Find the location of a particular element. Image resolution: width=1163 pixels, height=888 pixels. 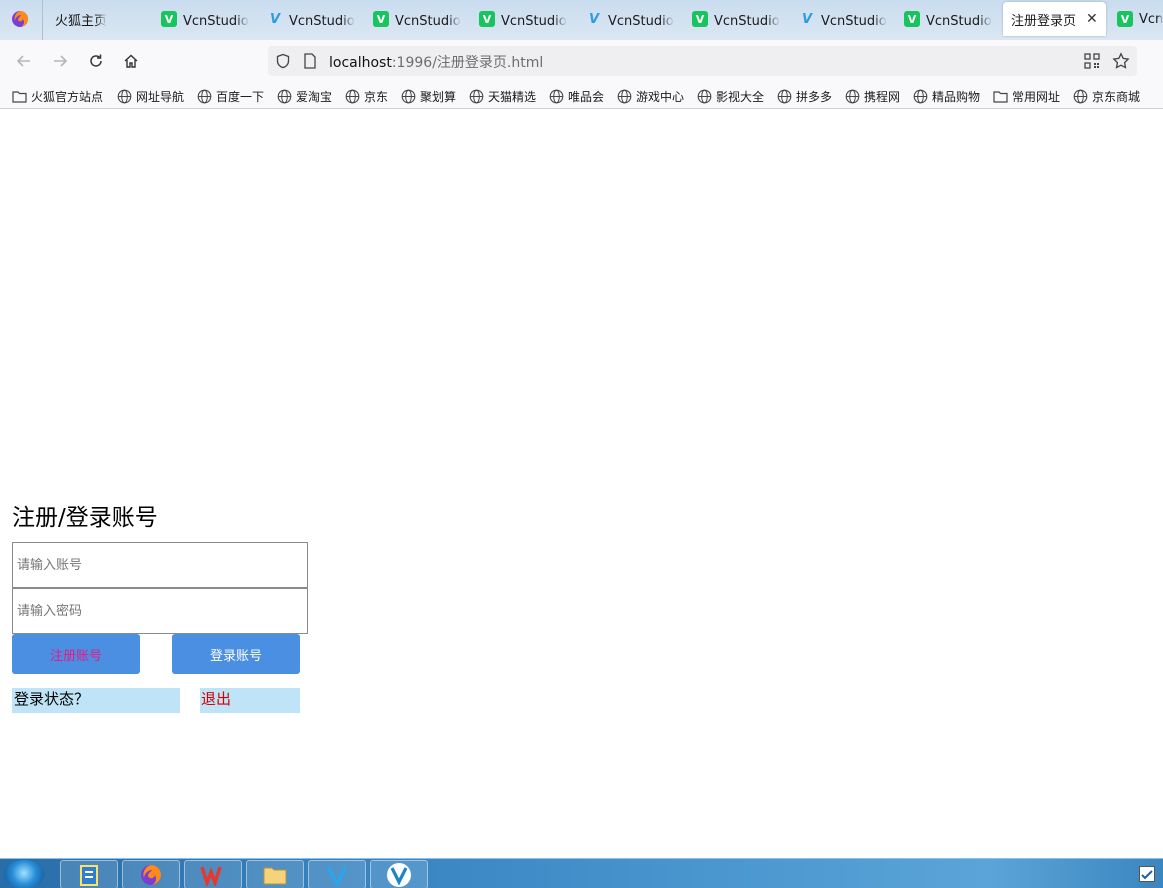

bookmark-item: 网址导航 is located at coordinates (150, 96).